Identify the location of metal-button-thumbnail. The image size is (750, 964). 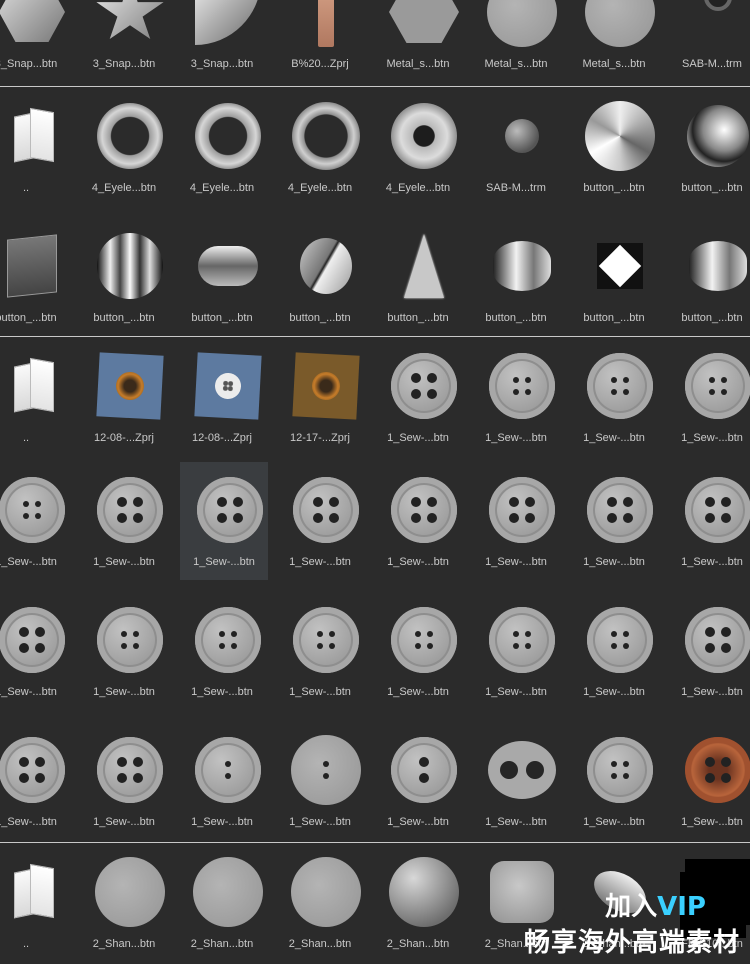
(130, 266).